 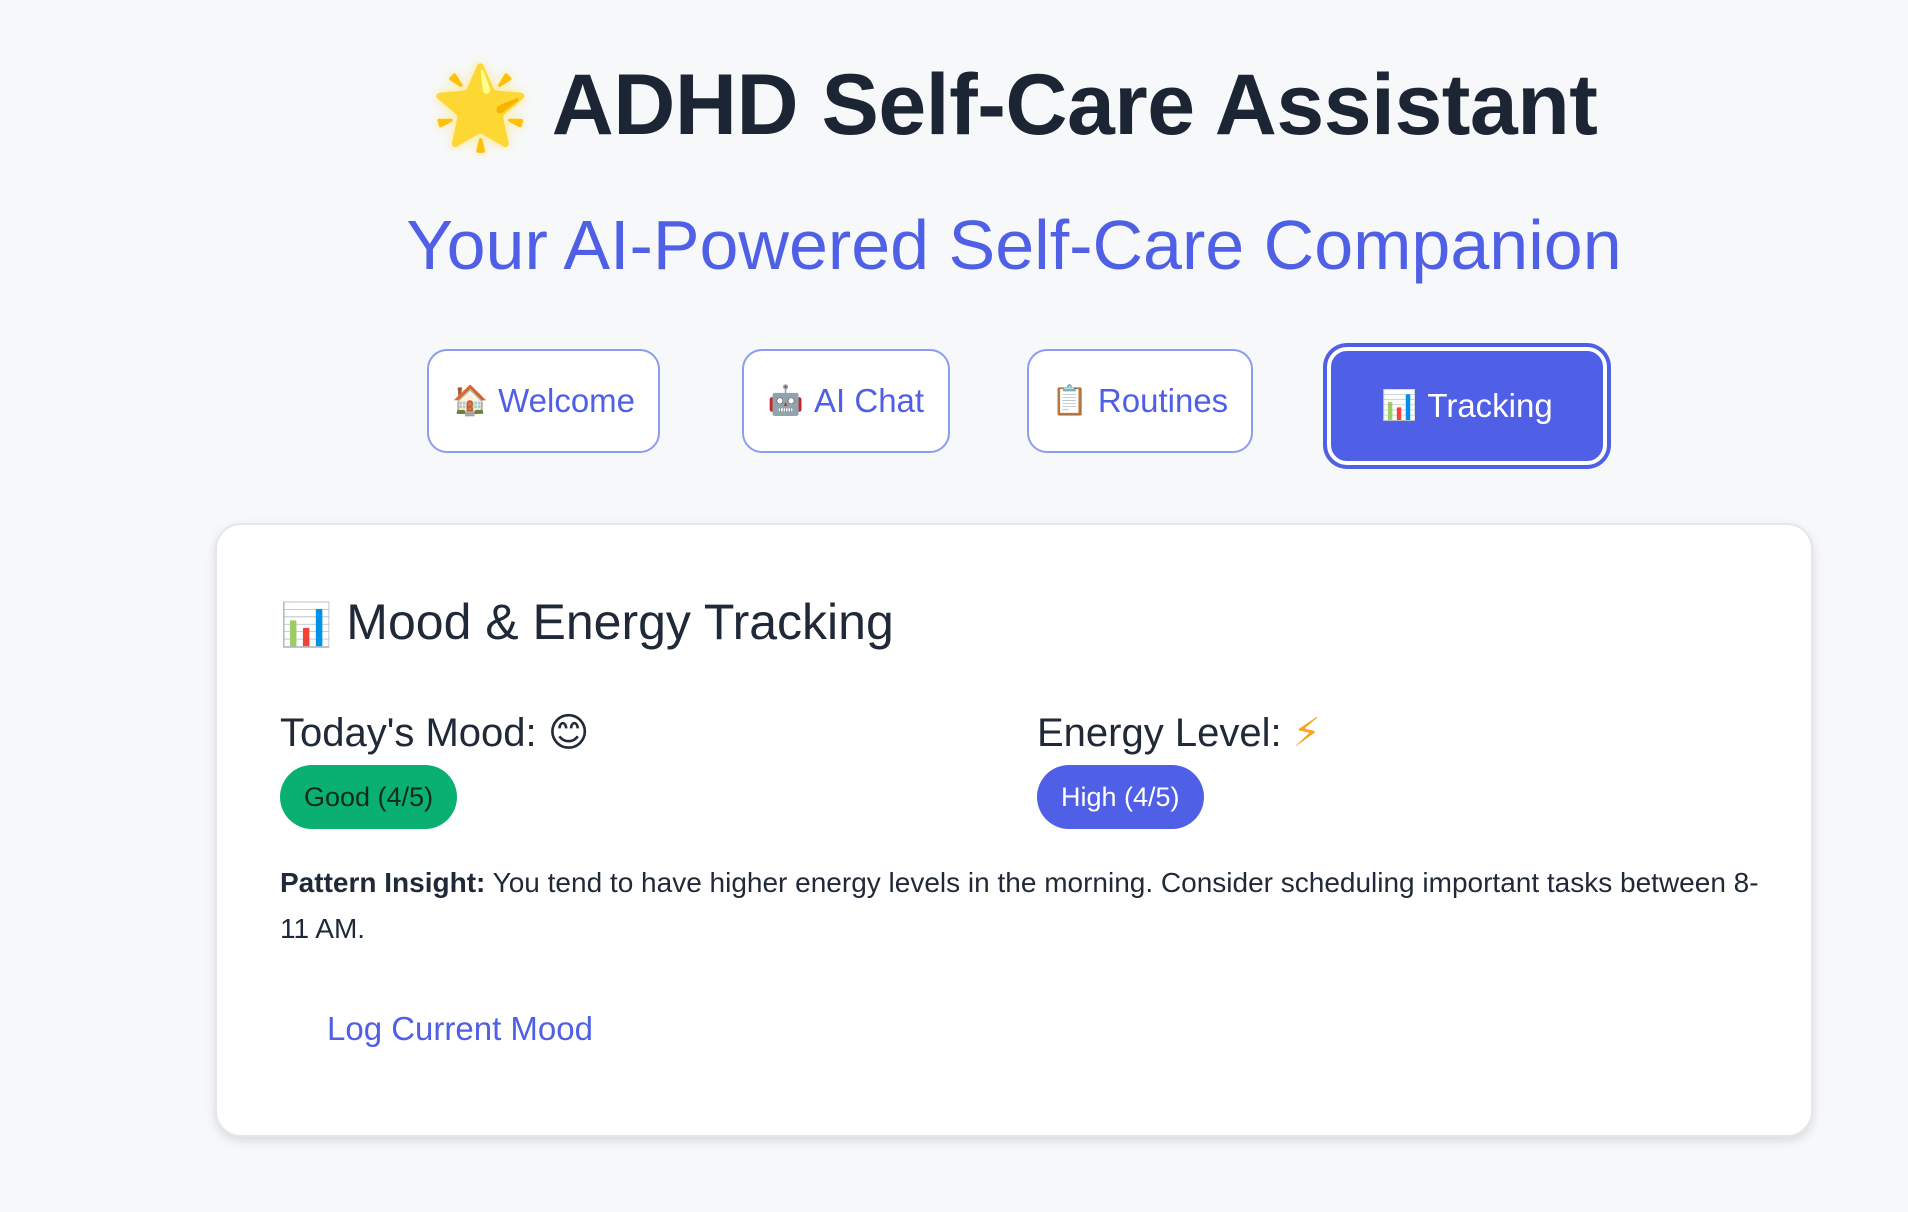 I want to click on tab-tracking: 📊 Tracking, so click(x=1467, y=406).